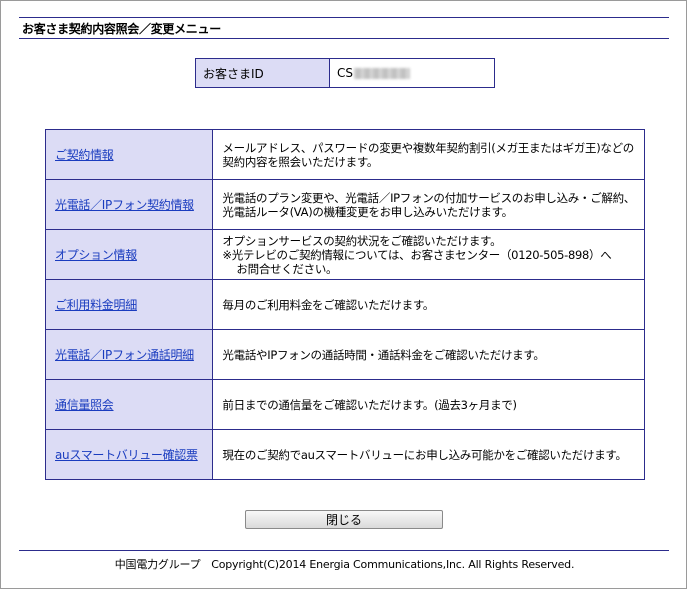  I want to click on menu-link: 光電話／IPフォン通話明細, so click(124, 355).